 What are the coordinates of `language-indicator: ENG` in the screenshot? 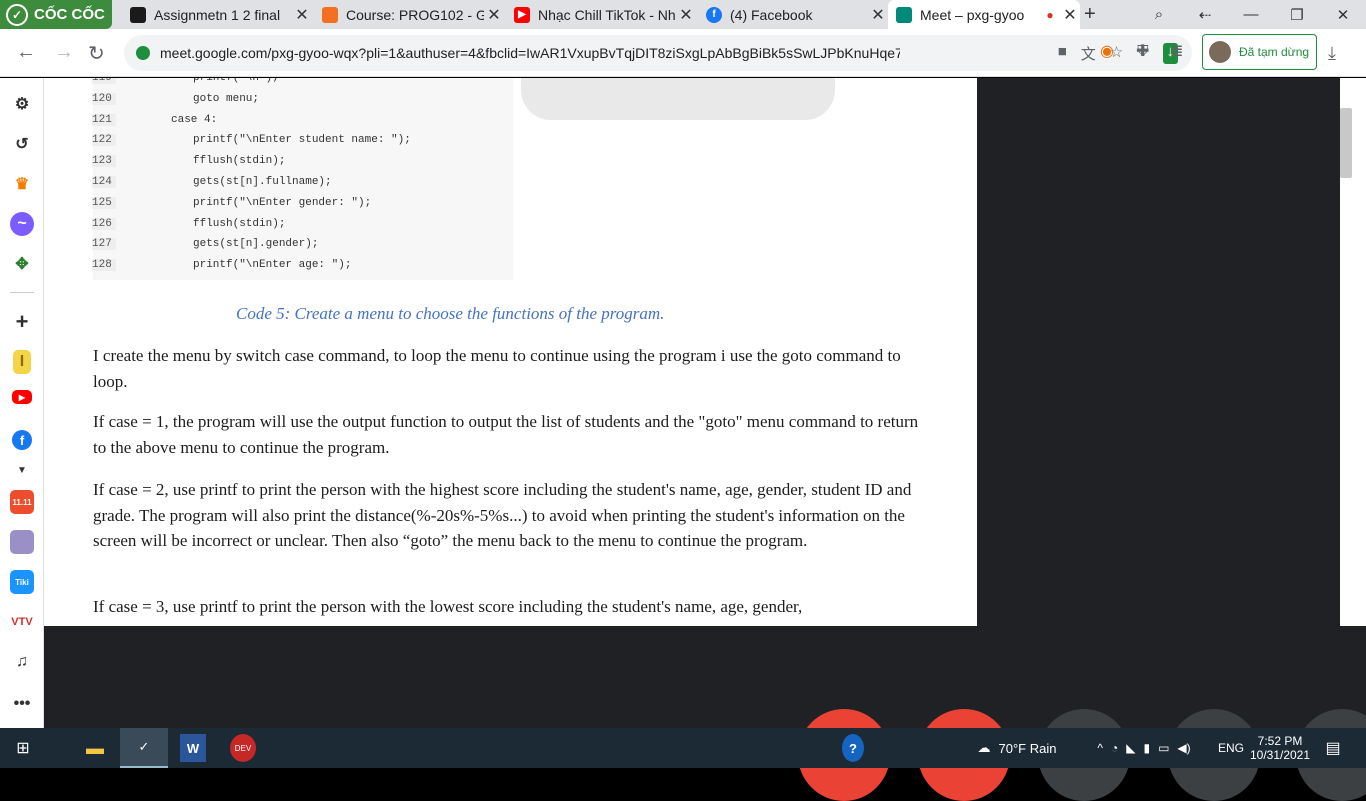 It's located at (1231, 748).